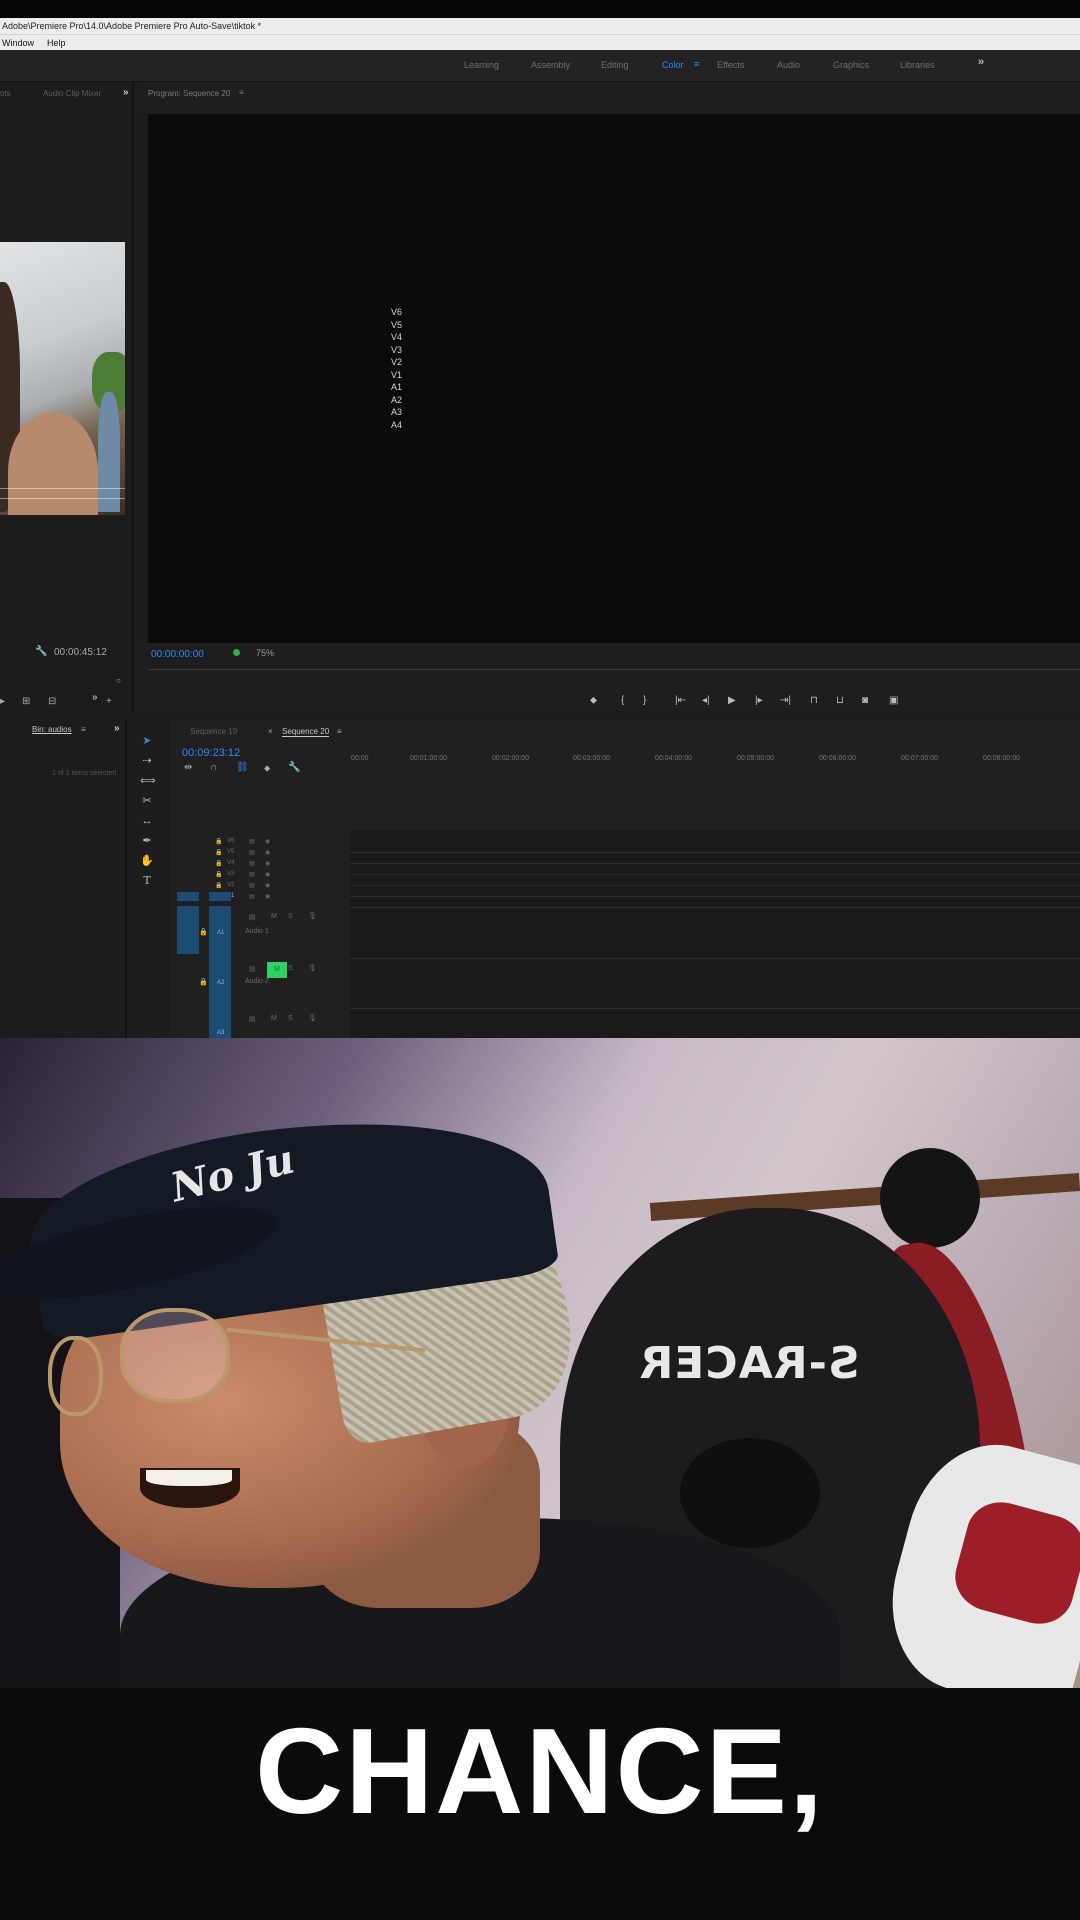 The image size is (1080, 1920). I want to click on mute-button-active: M, so click(277, 970).